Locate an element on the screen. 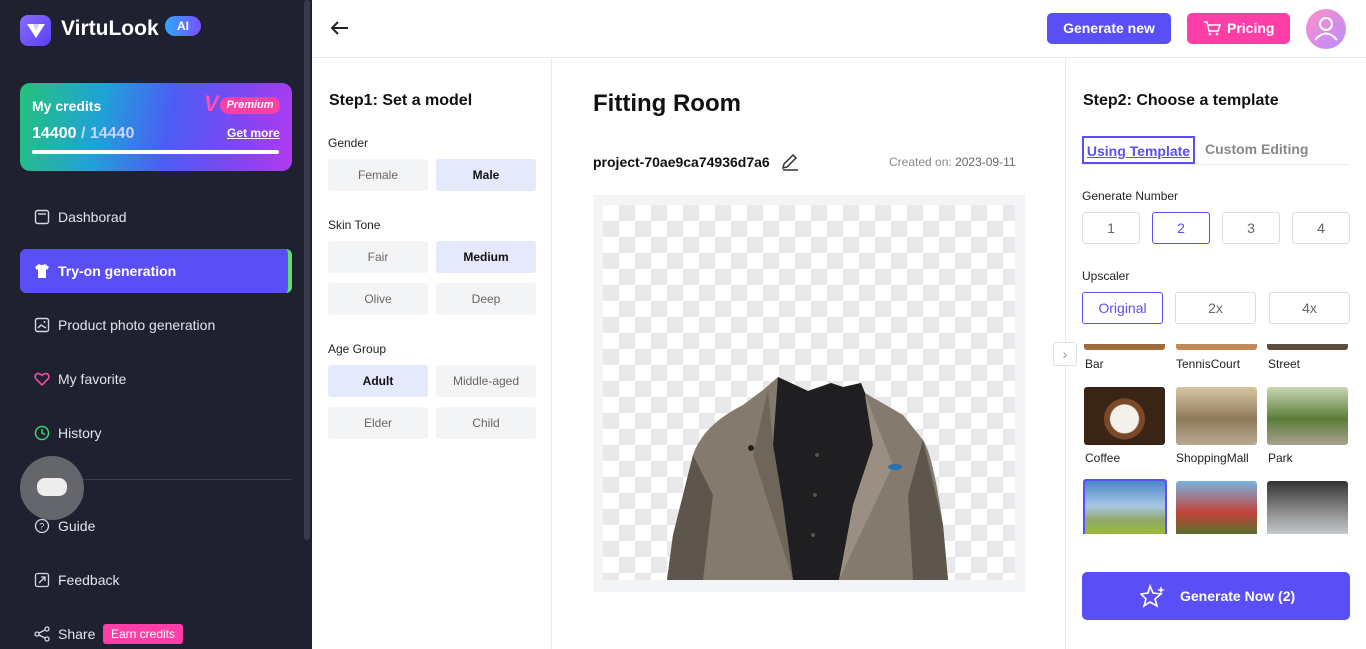  step2-title: Step2: Choose a template is located at coordinates (1181, 100).